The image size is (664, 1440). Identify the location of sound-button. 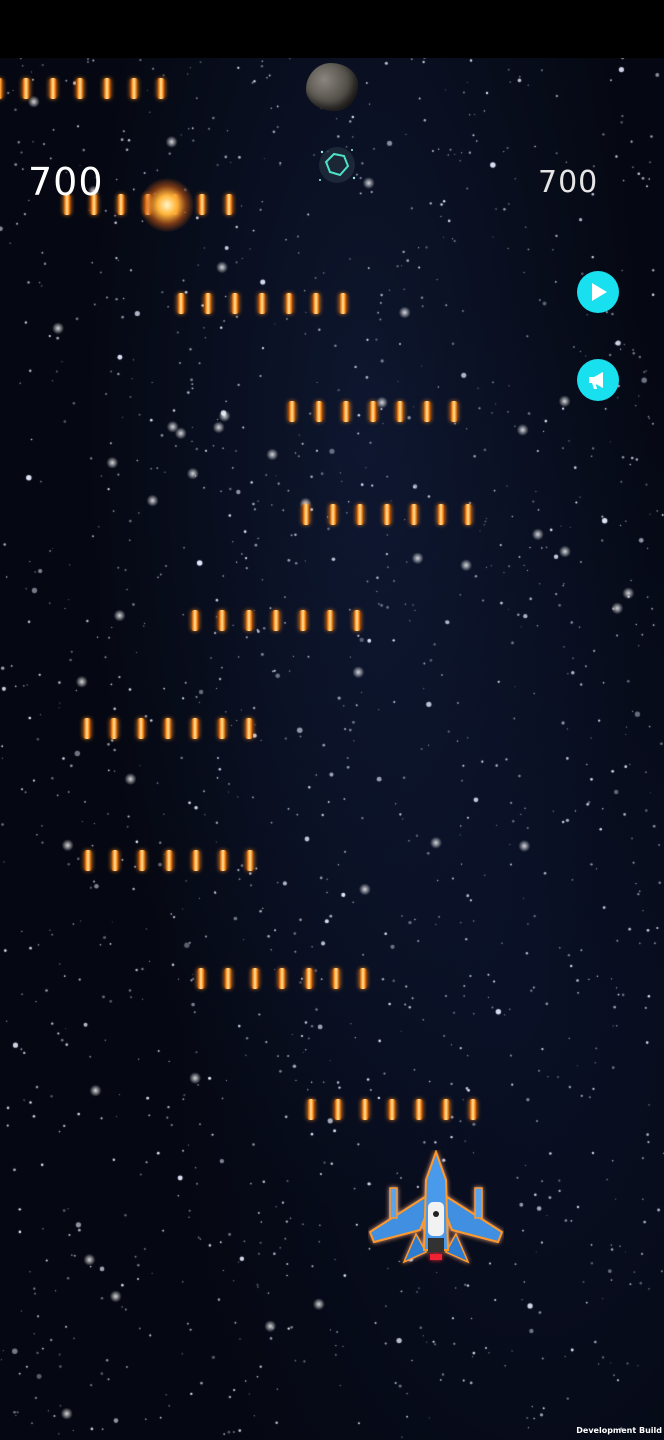
(598, 380).